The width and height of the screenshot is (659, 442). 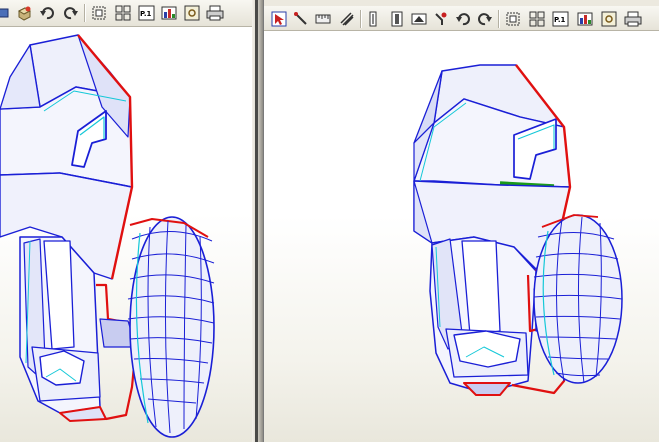 What do you see at coordinates (373, 19) in the screenshot?
I see `edge-icon` at bounding box center [373, 19].